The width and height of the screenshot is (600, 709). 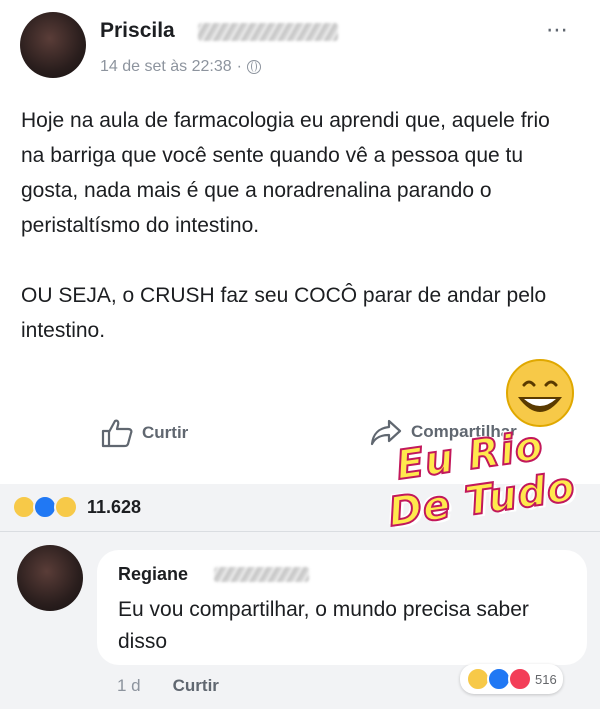 What do you see at coordinates (168, 686) in the screenshot?
I see `comment-meta: 1 d Curtir` at bounding box center [168, 686].